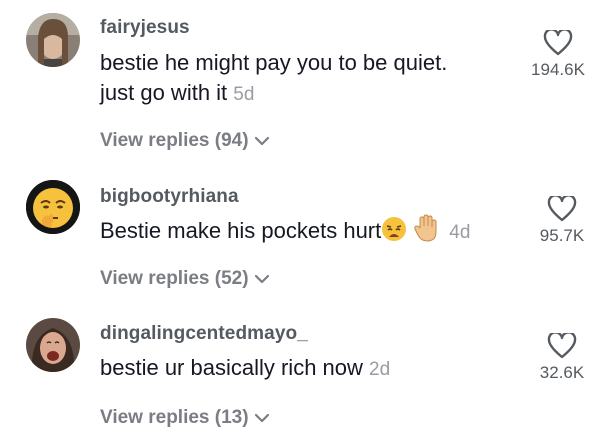 The width and height of the screenshot is (600, 447). I want to click on like-count: 194.6K, so click(558, 69).